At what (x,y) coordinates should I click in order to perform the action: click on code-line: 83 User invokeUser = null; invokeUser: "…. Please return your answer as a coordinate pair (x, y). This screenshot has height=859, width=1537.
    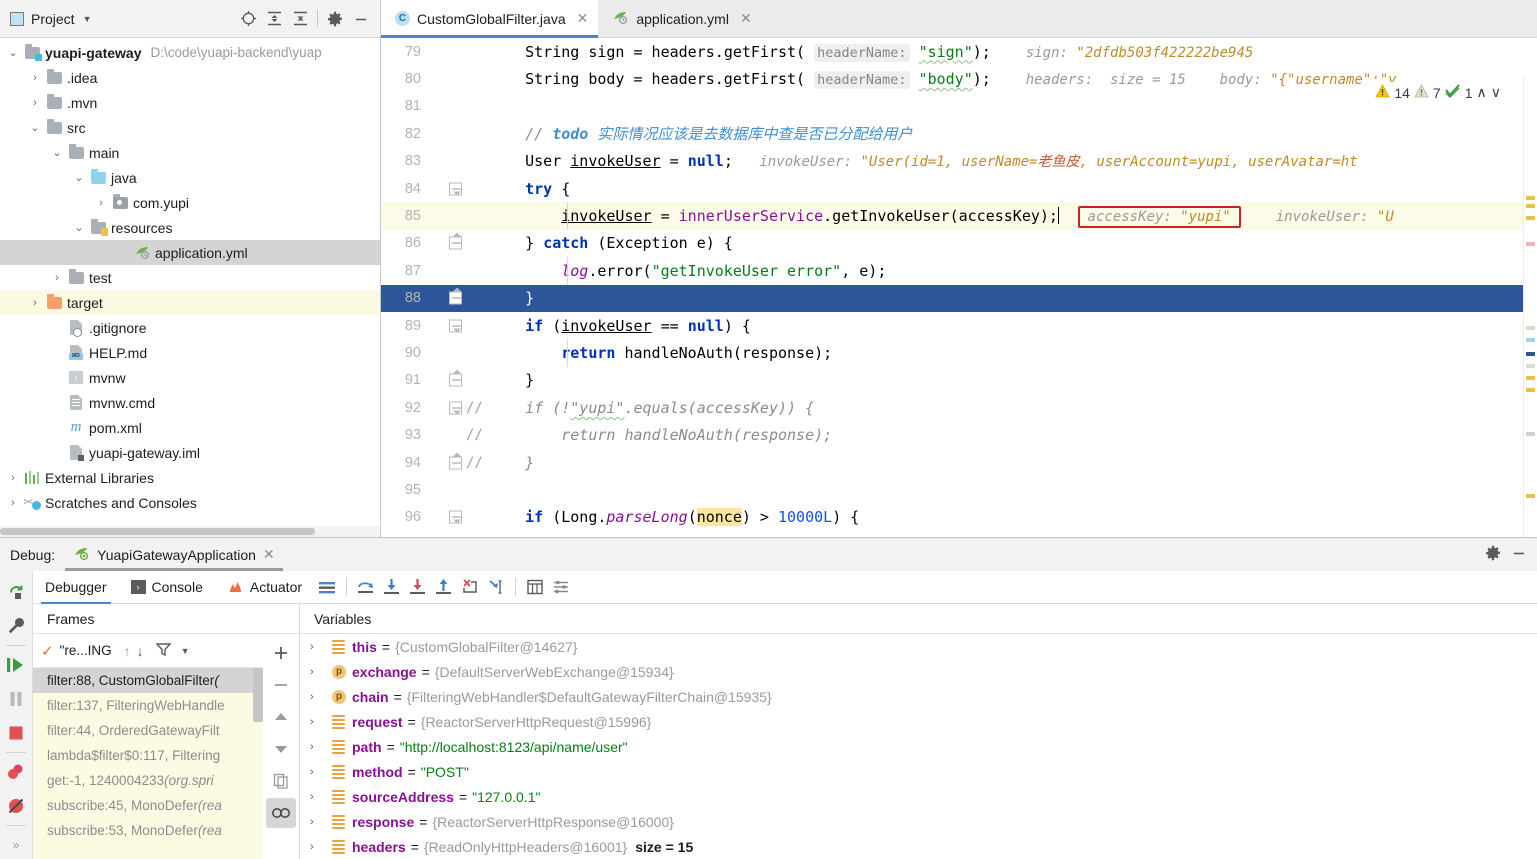
    Looking at the image, I should click on (959, 161).